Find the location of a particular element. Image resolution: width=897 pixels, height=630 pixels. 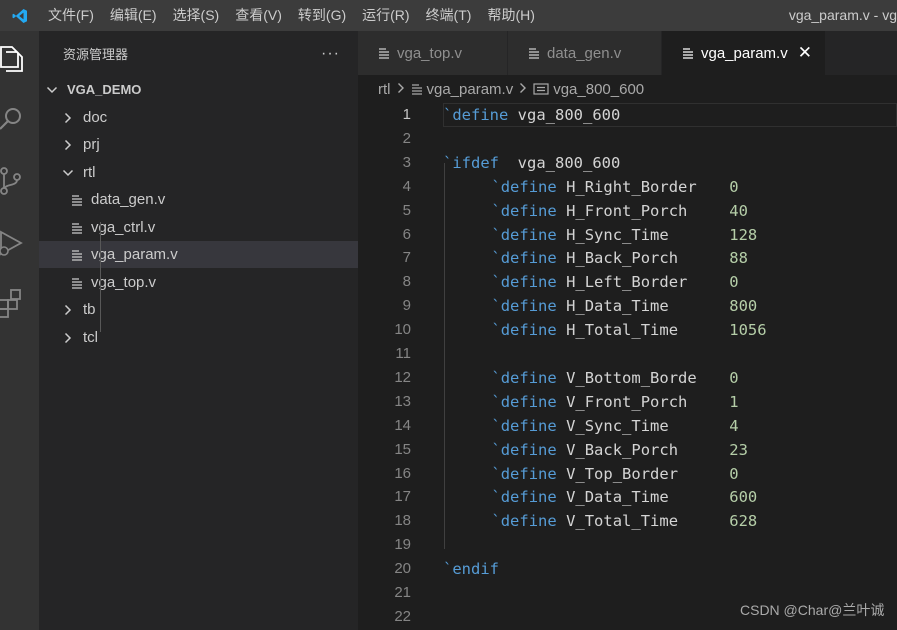

line-number: 6 is located at coordinates (406, 234).